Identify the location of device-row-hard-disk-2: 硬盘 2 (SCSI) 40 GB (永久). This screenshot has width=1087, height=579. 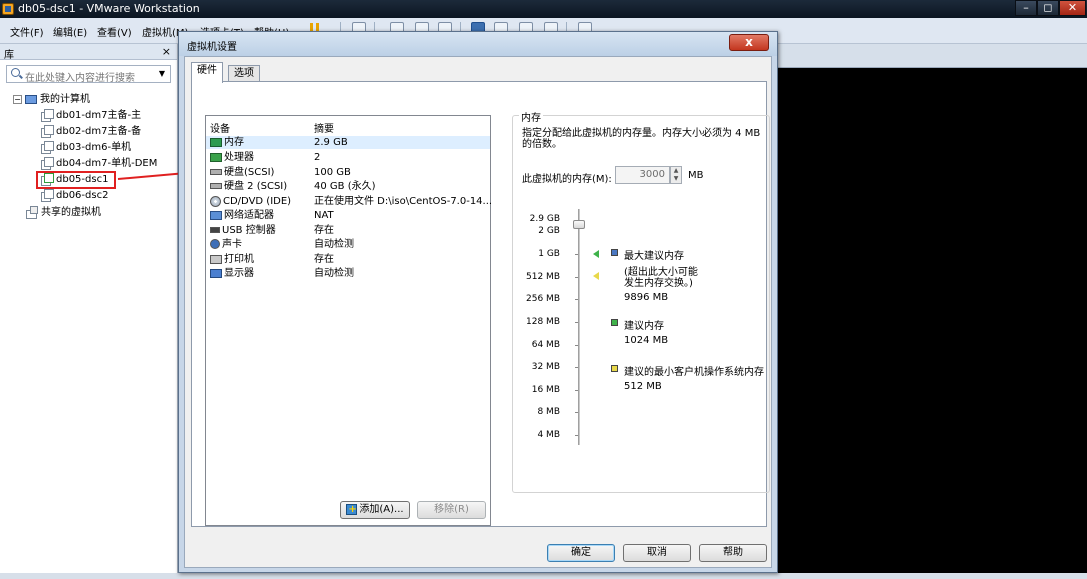
(348, 186).